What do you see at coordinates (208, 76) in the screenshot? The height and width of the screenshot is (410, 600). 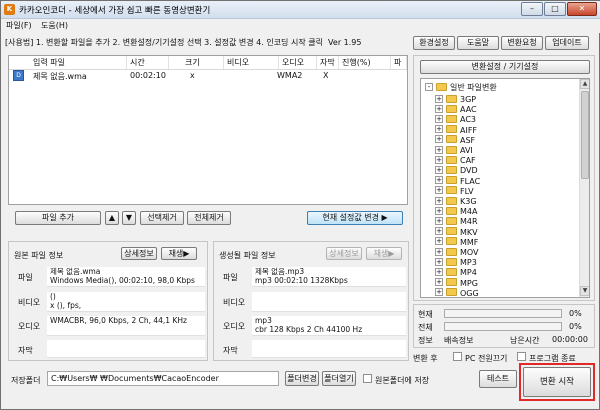 I see `table-row: D 제목 없음.wma 00:02:10 x WMA2 X` at bounding box center [208, 76].